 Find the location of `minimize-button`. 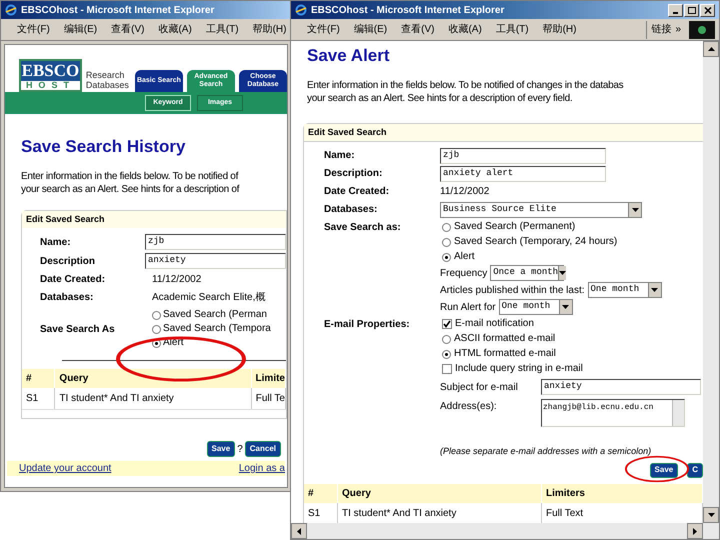

minimize-button is located at coordinates (675, 10).